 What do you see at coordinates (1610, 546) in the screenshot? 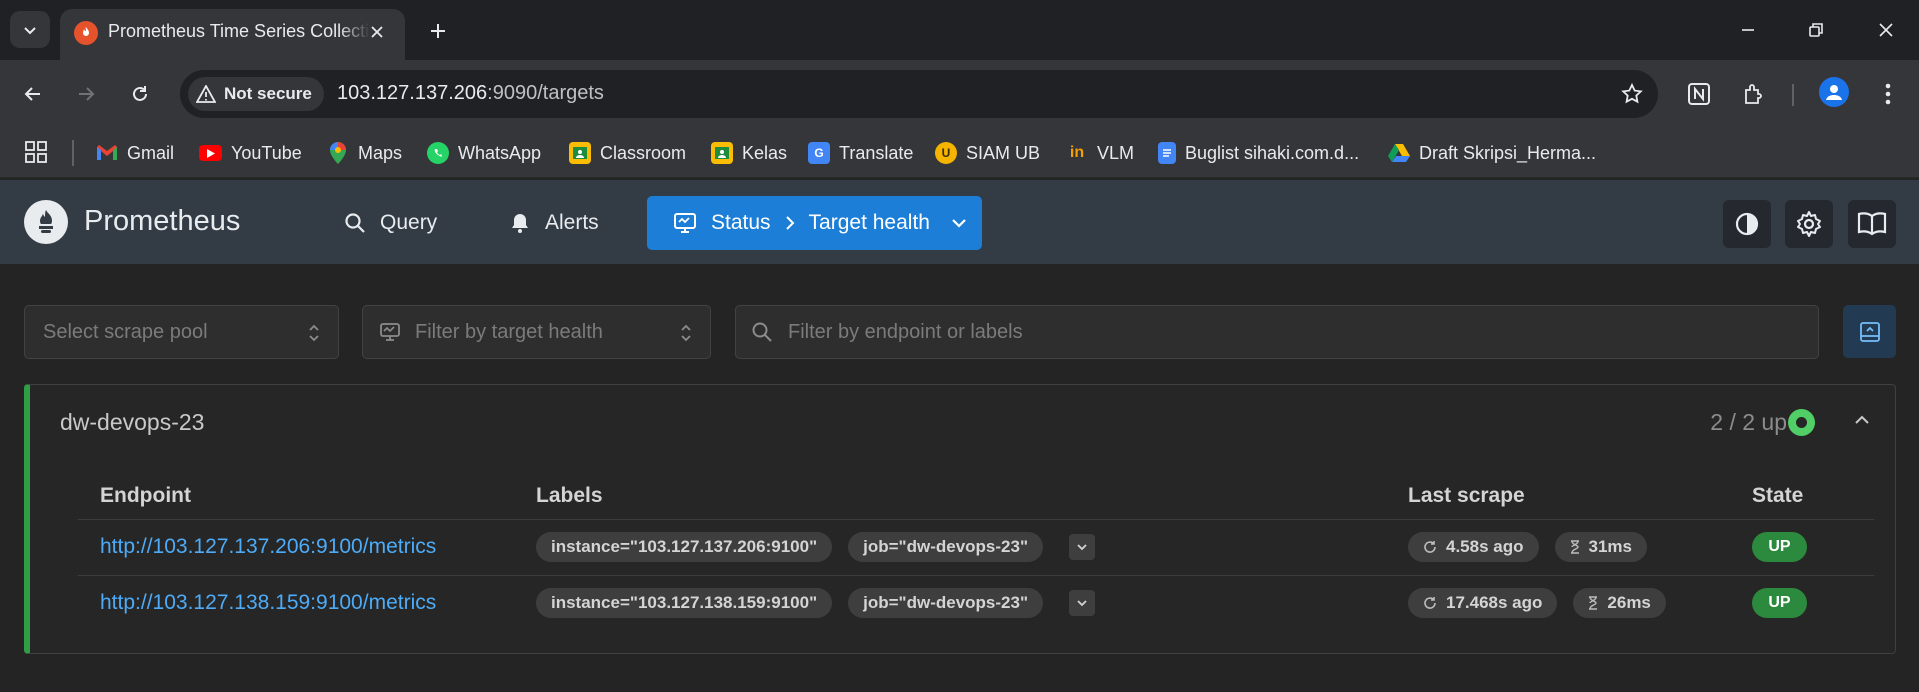
I see `scrape-duration-value: 31ms` at bounding box center [1610, 546].